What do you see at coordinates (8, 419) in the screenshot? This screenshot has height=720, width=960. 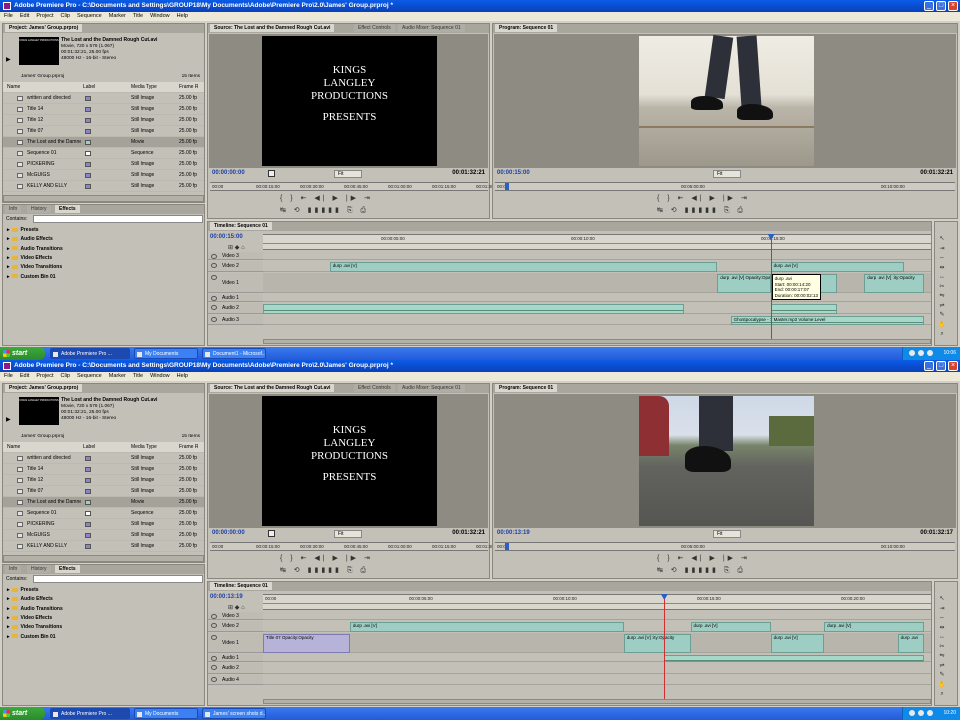 I see `play-thumbnail-button: ▶` at bounding box center [8, 419].